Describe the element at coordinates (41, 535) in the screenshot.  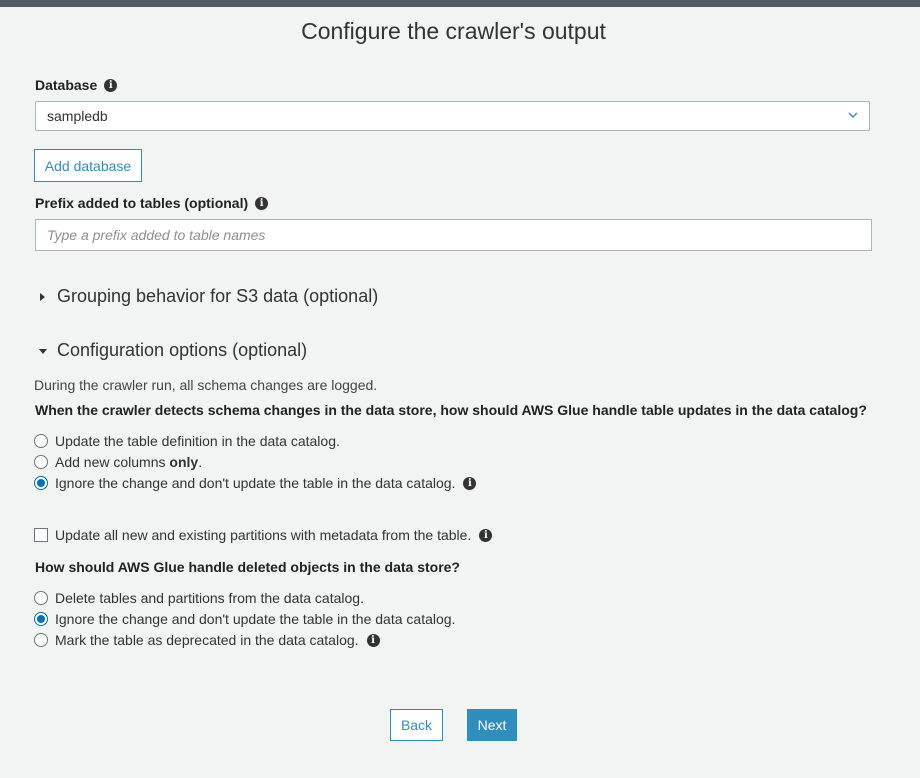
I see `partitions-checkbox` at that location.